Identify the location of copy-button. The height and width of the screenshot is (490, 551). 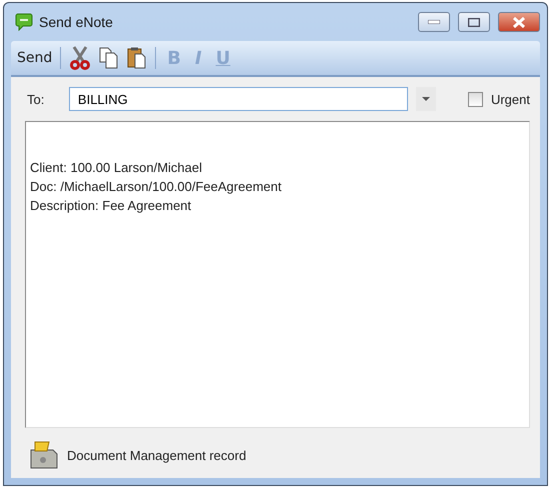
(109, 58).